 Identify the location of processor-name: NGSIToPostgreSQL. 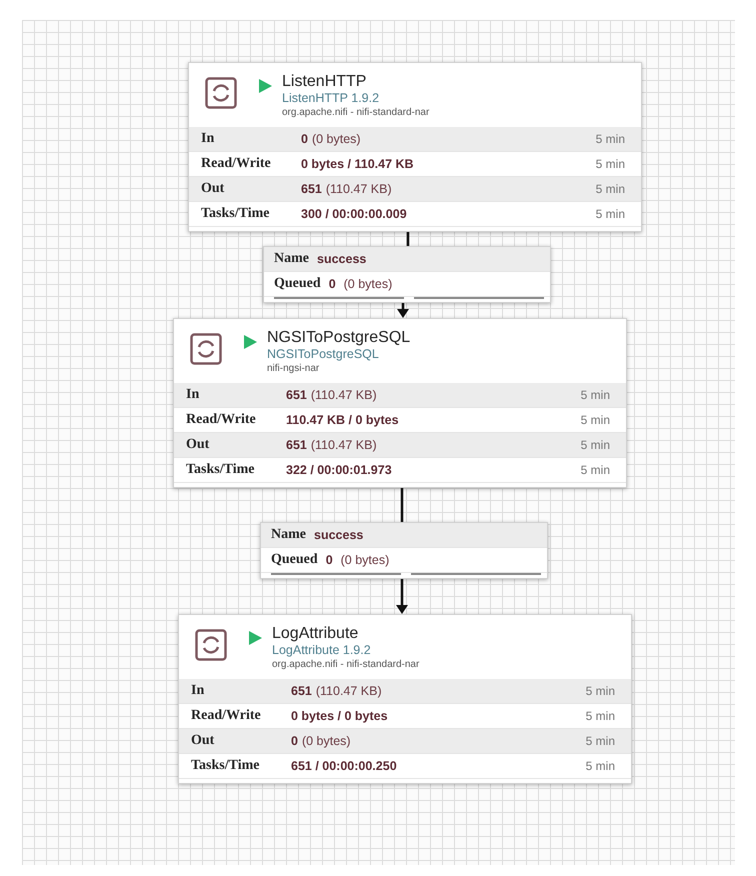
(338, 338).